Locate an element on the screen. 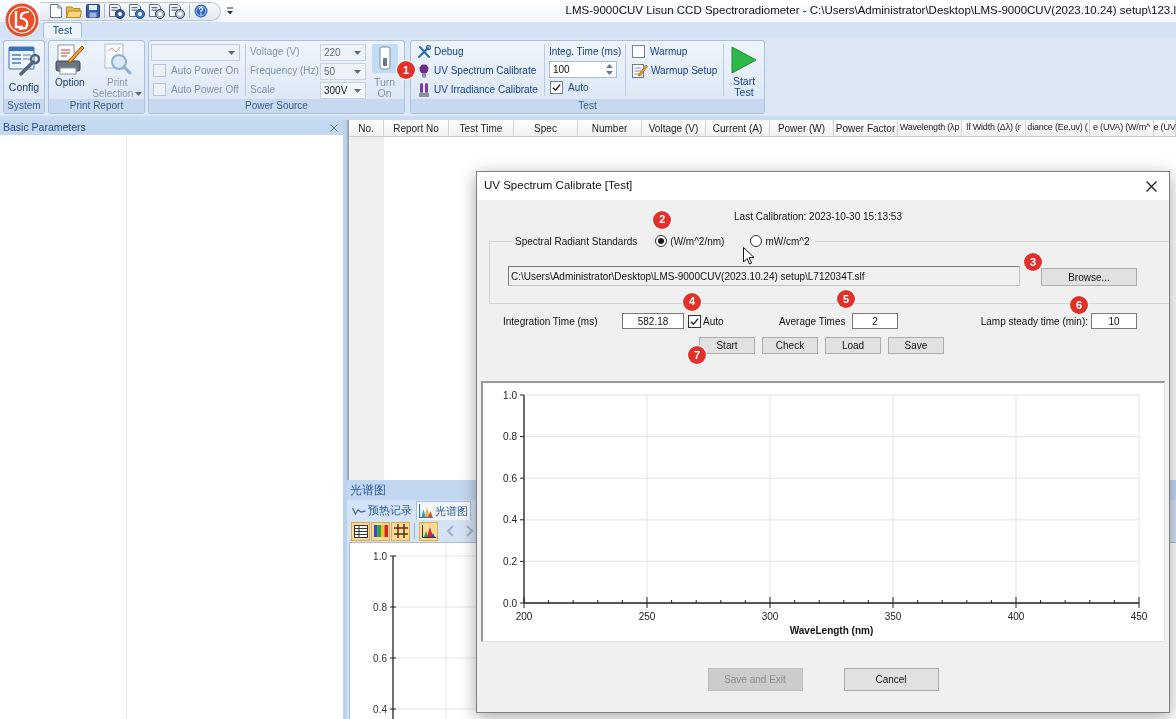 Image resolution: width=1176 pixels, height=719 pixels. config-button: Config is located at coordinates (24, 70).